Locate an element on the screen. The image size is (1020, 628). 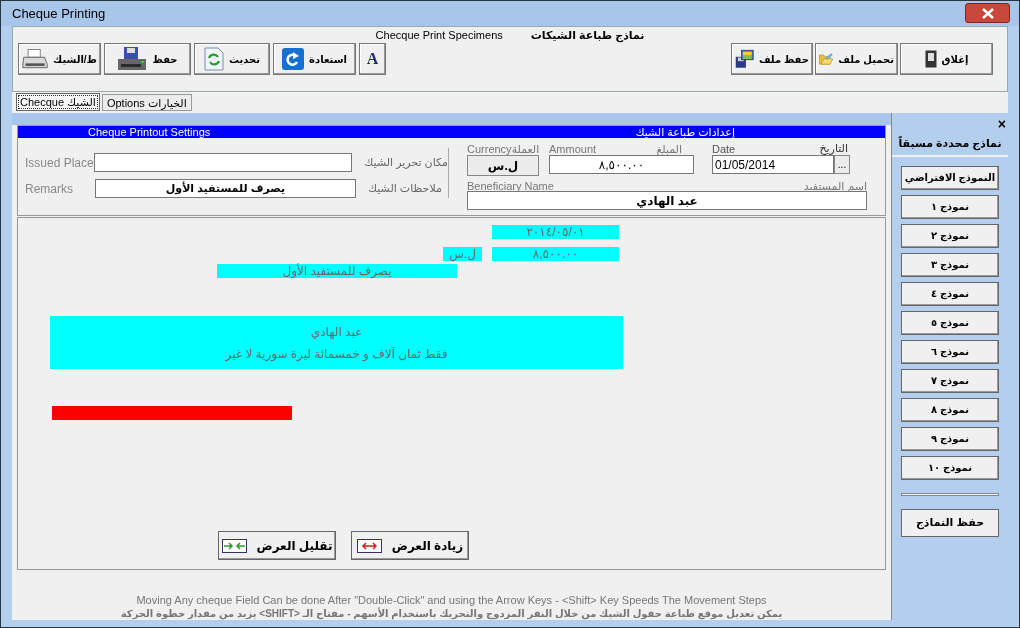
arrows-outward-icon is located at coordinates (369, 545).